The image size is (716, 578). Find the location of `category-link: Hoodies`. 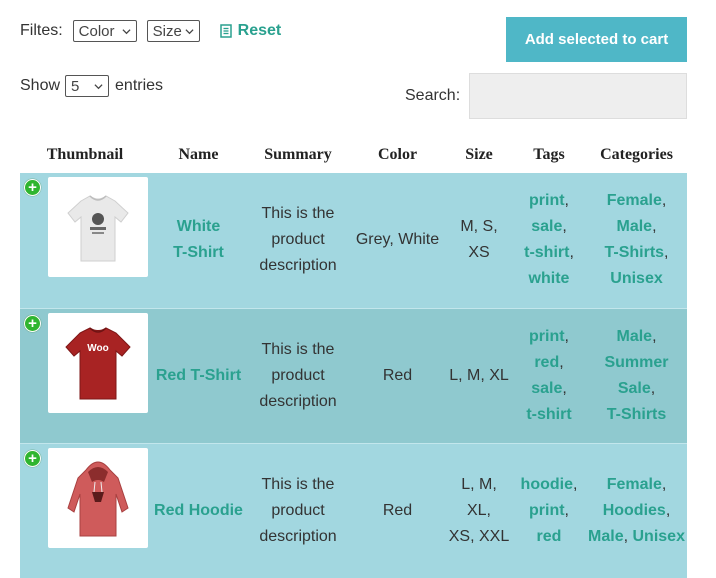

category-link: Hoodies is located at coordinates (634, 510).